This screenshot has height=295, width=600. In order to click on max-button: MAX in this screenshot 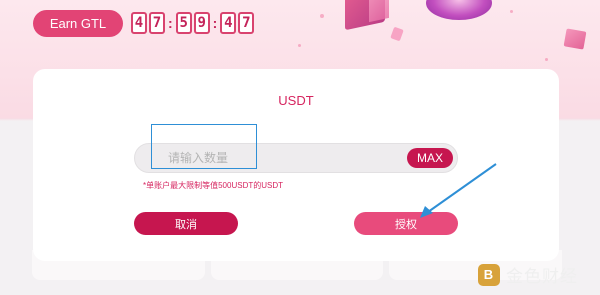, I will do `click(430, 158)`.